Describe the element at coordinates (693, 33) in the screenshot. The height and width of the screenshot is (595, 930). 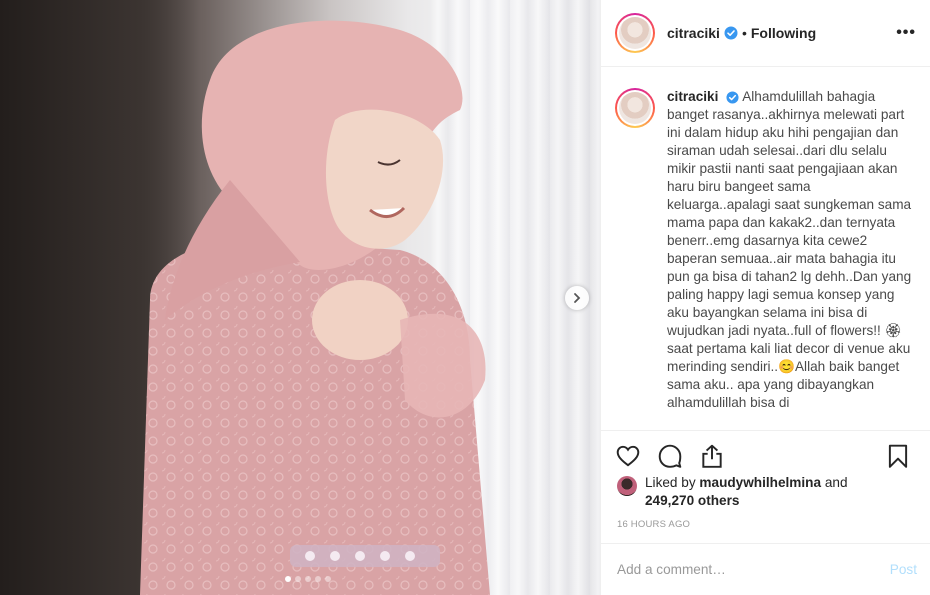
I see `username-link: citraciki` at that location.